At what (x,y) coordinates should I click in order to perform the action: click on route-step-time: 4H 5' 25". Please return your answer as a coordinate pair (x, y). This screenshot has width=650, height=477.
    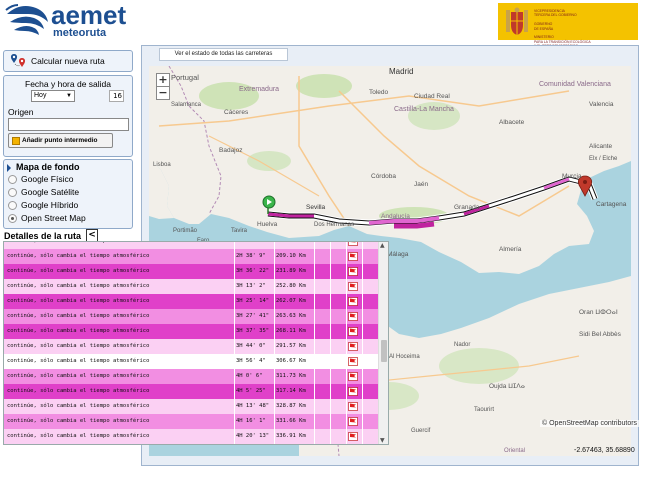
    Looking at the image, I should click on (251, 391).